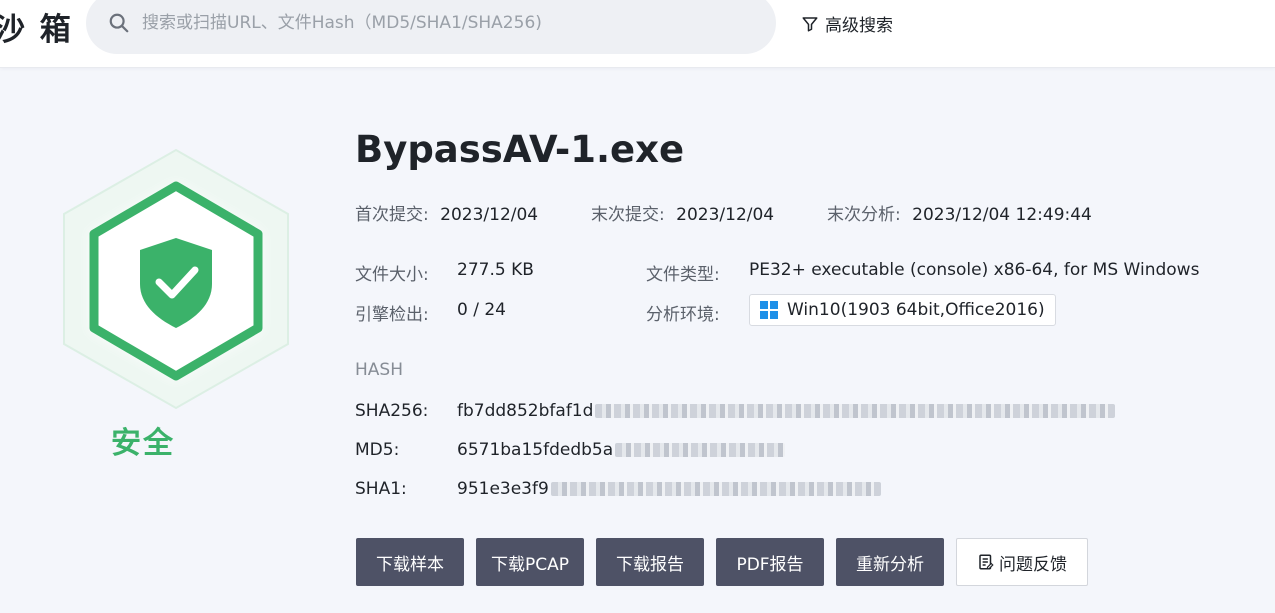  I want to click on search-box, so click(431, 27).